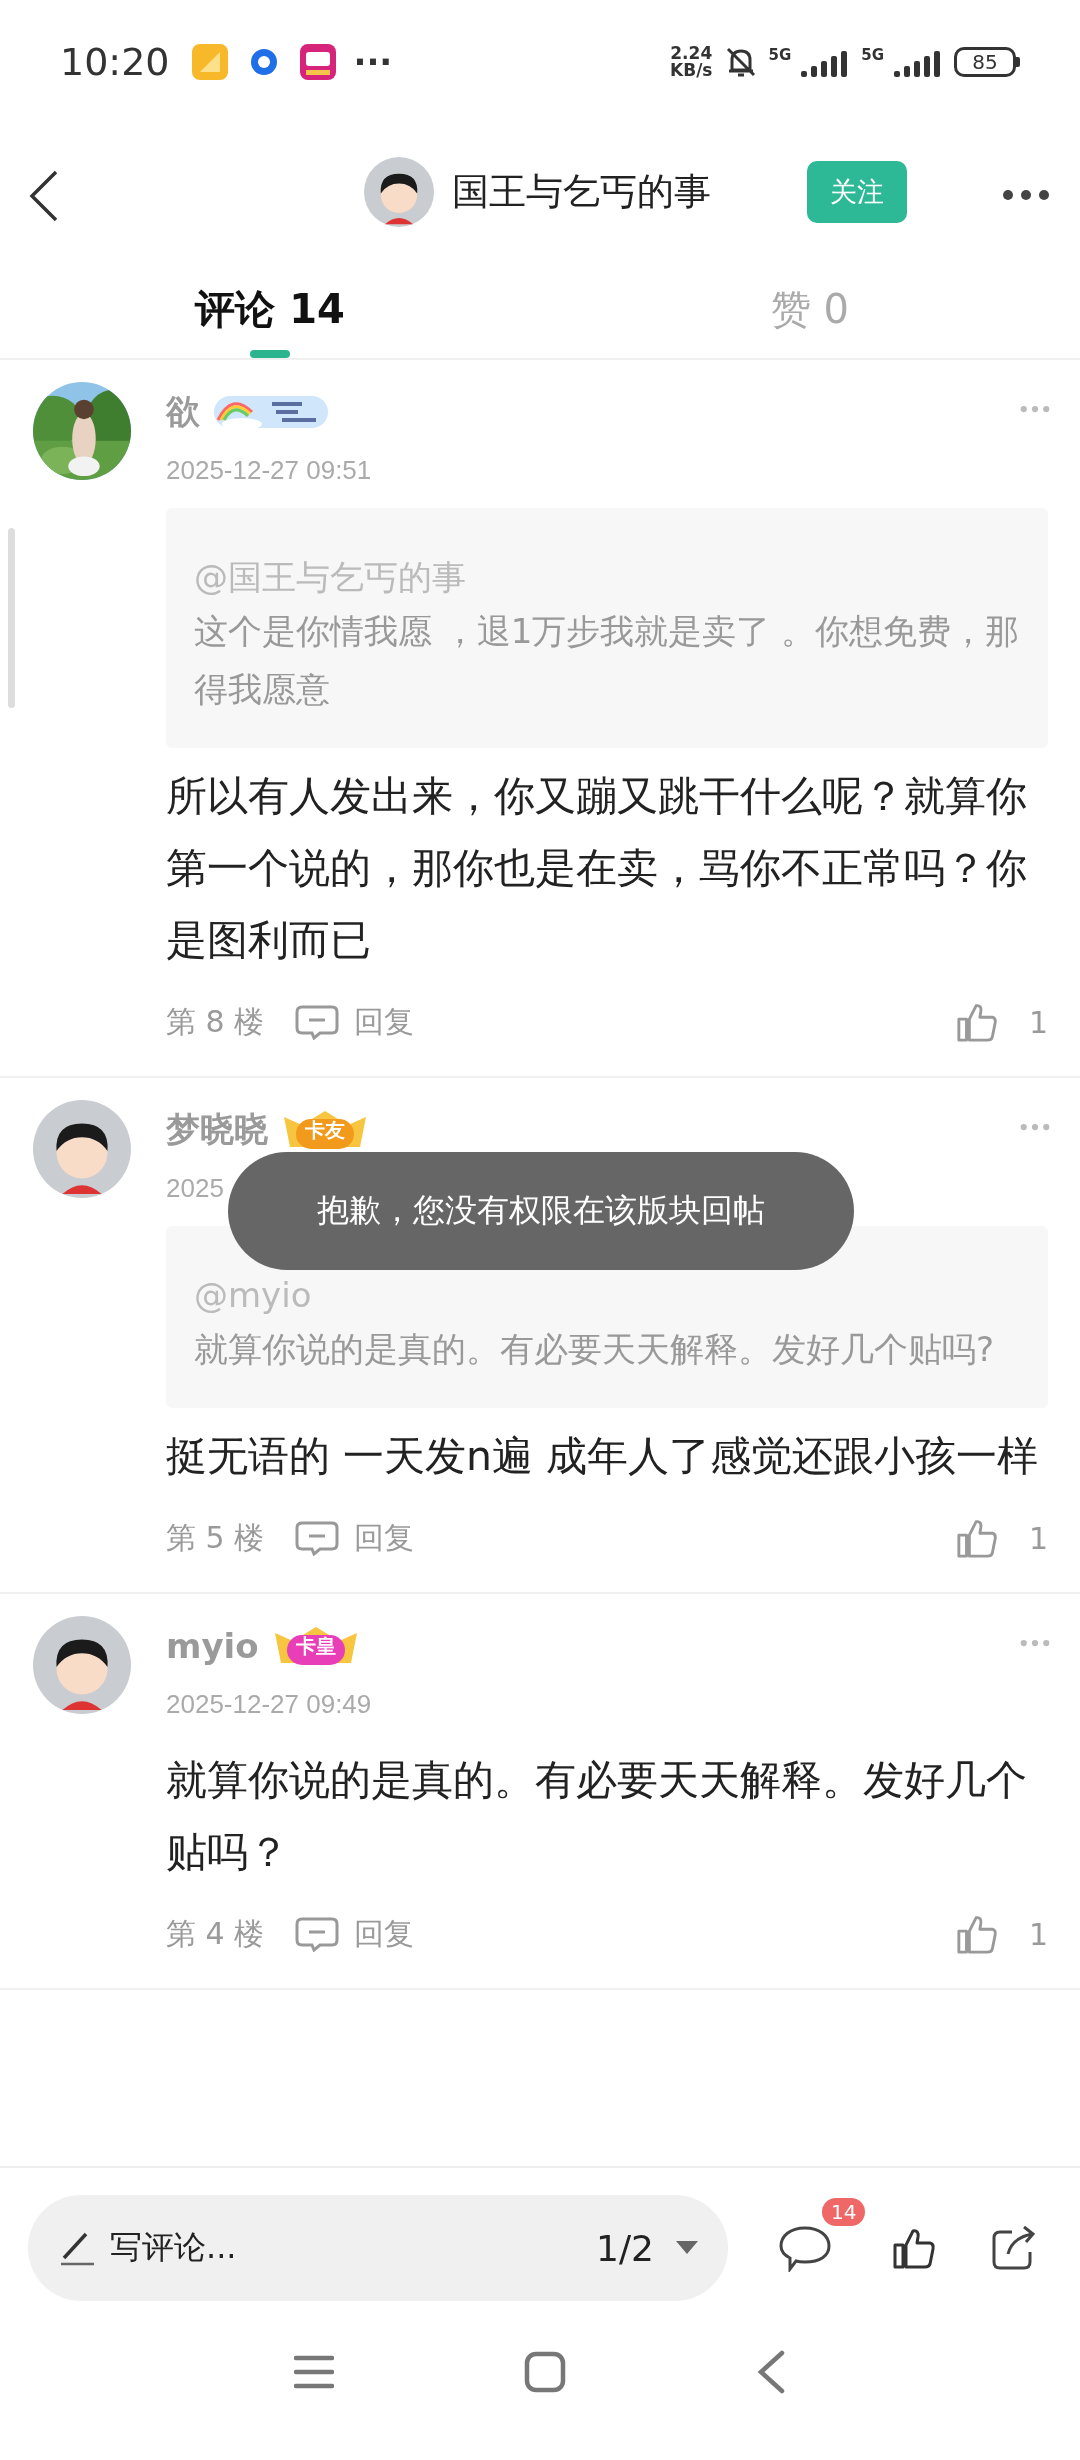 The width and height of the screenshot is (1080, 2460). Describe the element at coordinates (270, 309) in the screenshot. I see `tab: 评论 14` at that location.